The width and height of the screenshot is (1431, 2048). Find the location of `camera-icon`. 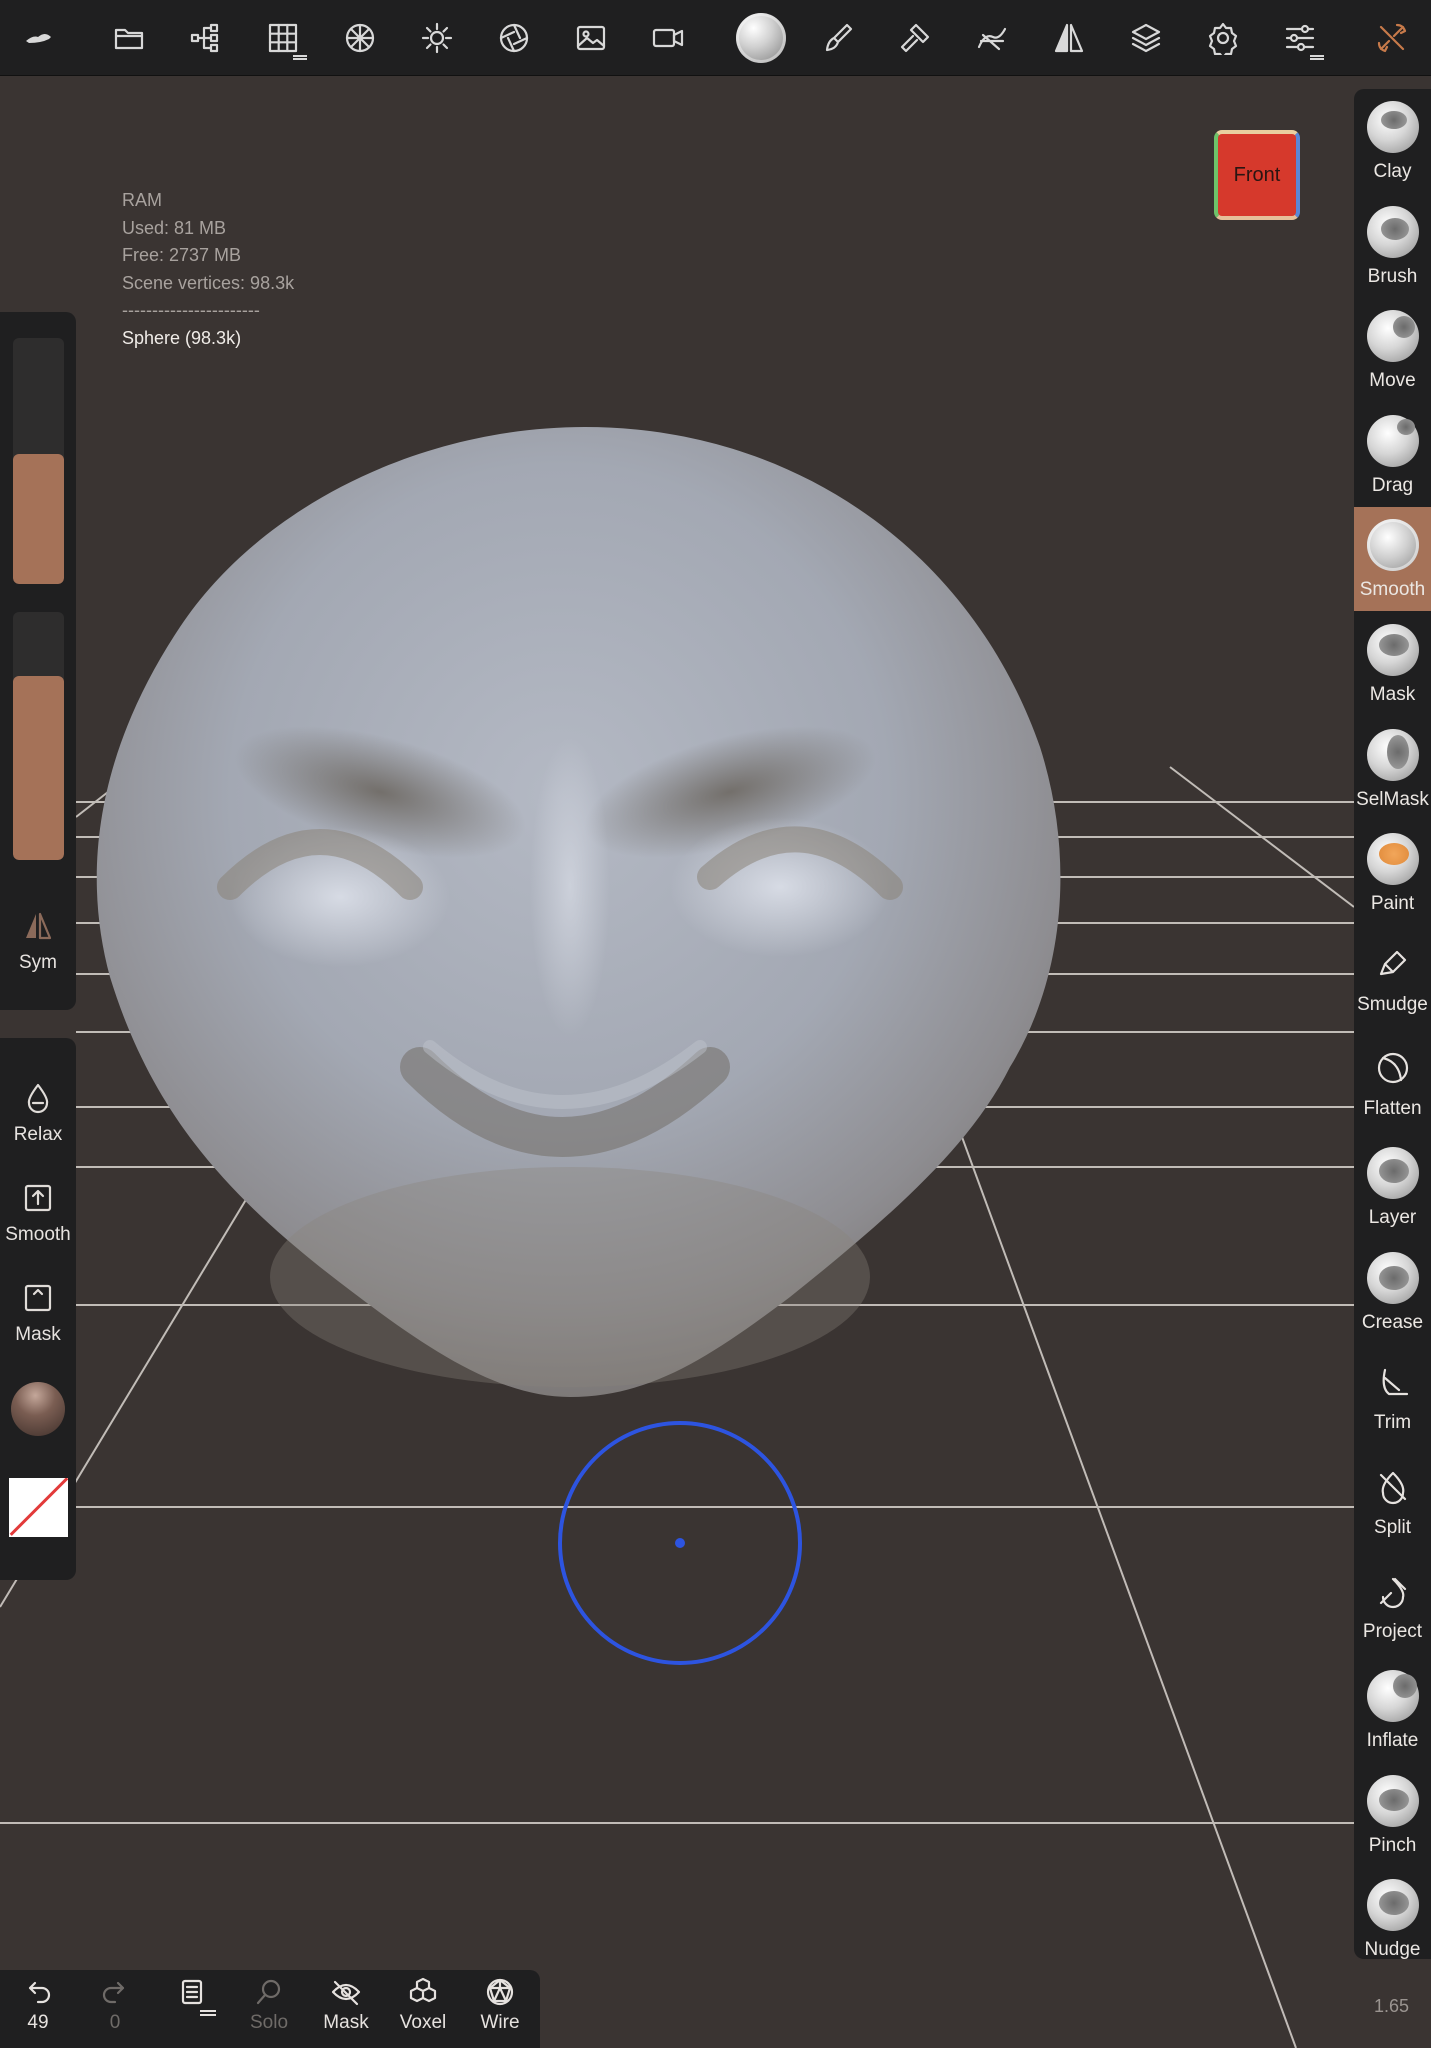

camera-icon is located at coordinates (668, 38).